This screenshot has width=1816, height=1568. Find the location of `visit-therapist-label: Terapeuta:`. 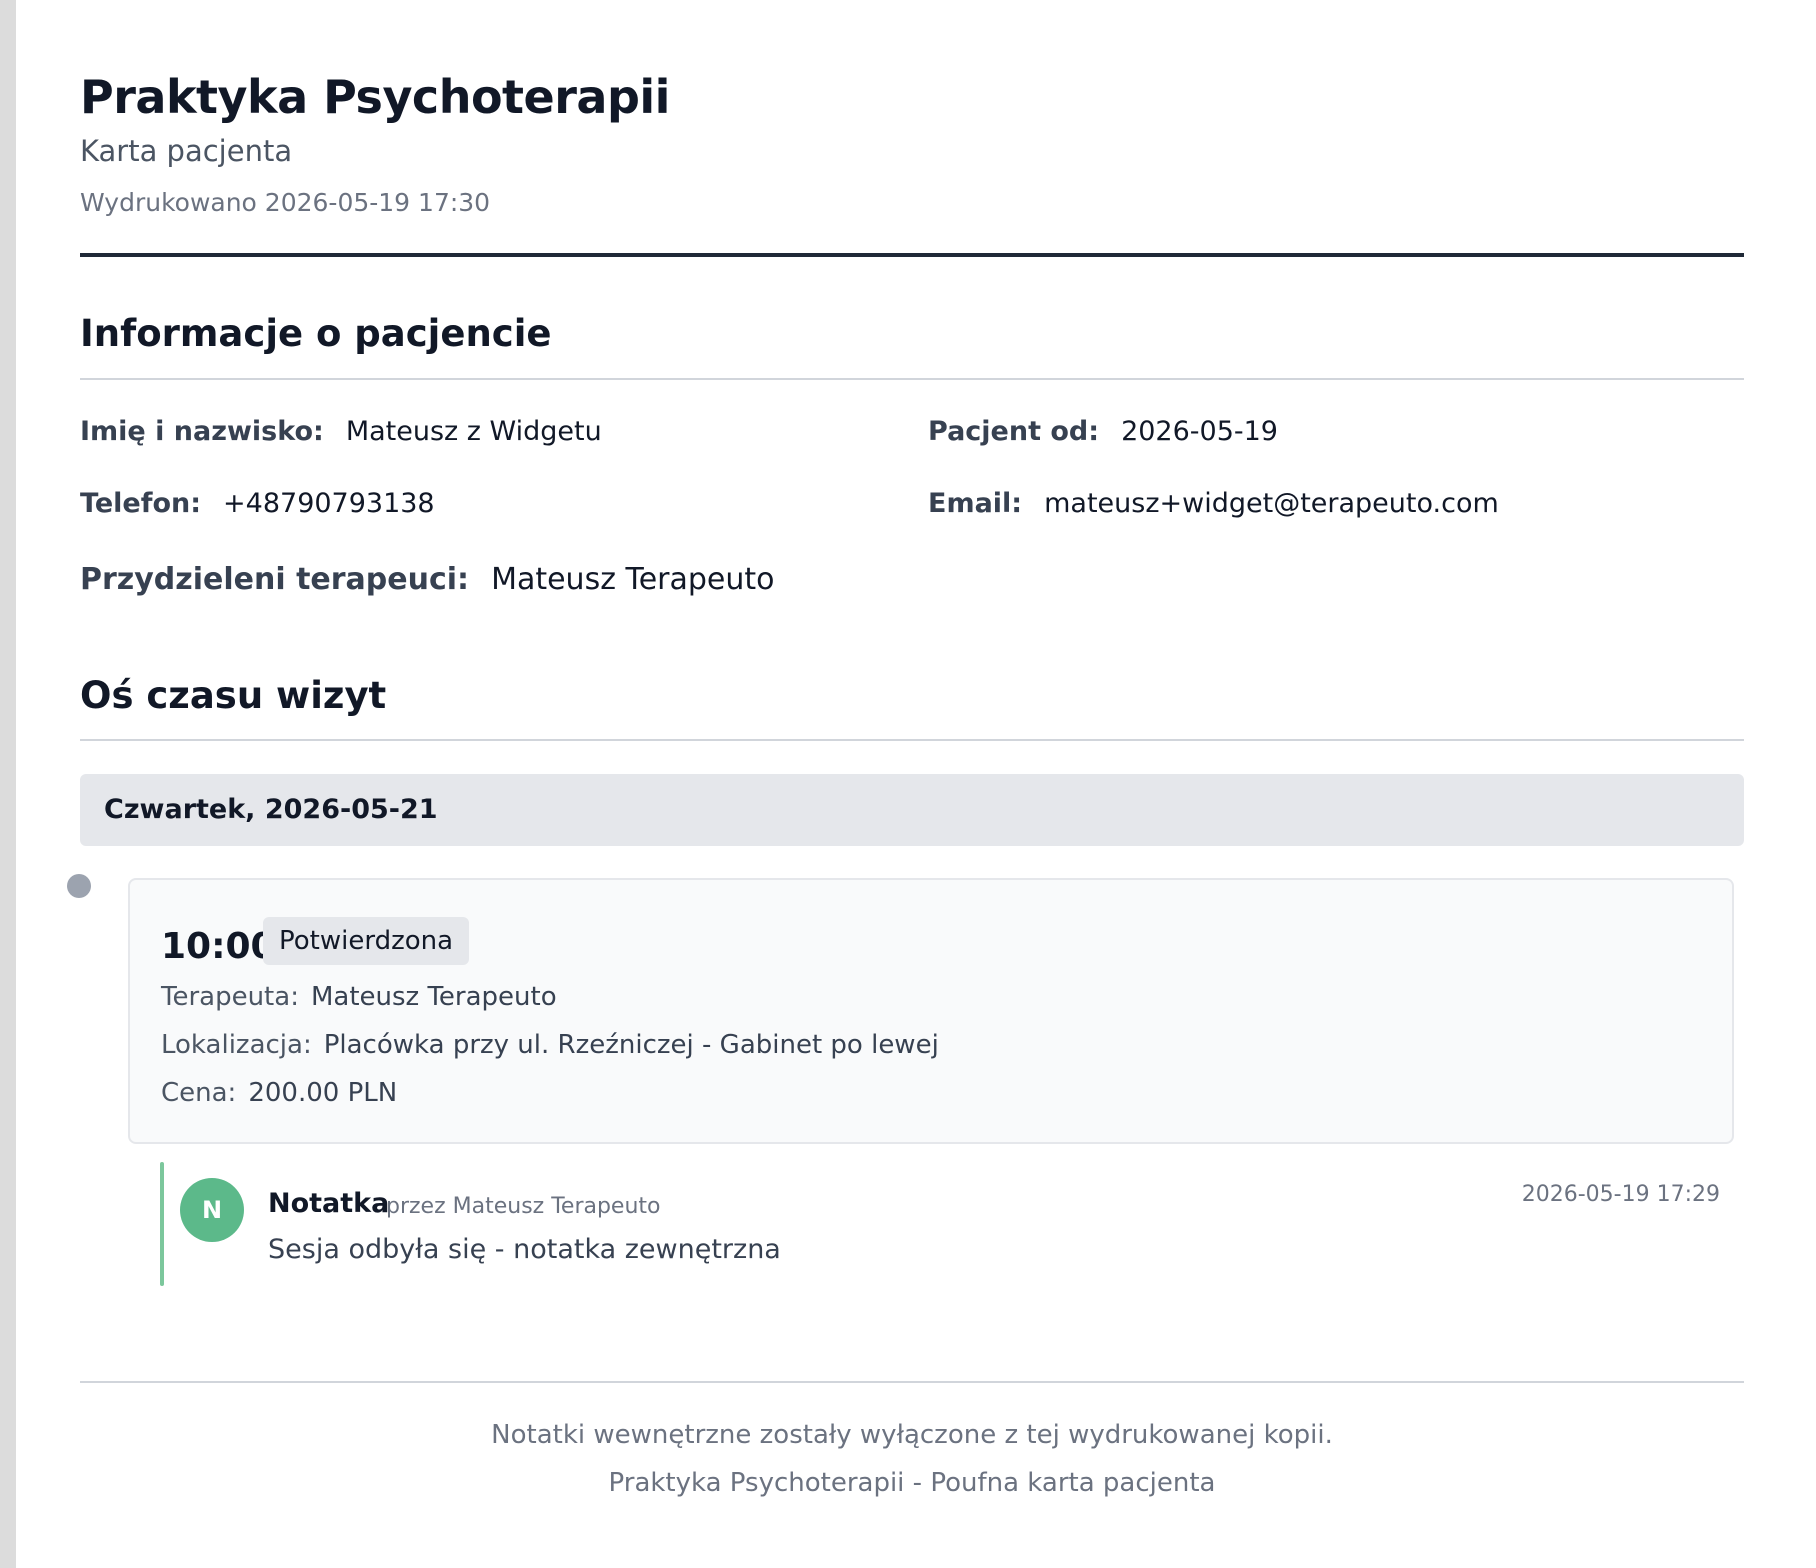

visit-therapist-label: Terapeuta: is located at coordinates (230, 997).